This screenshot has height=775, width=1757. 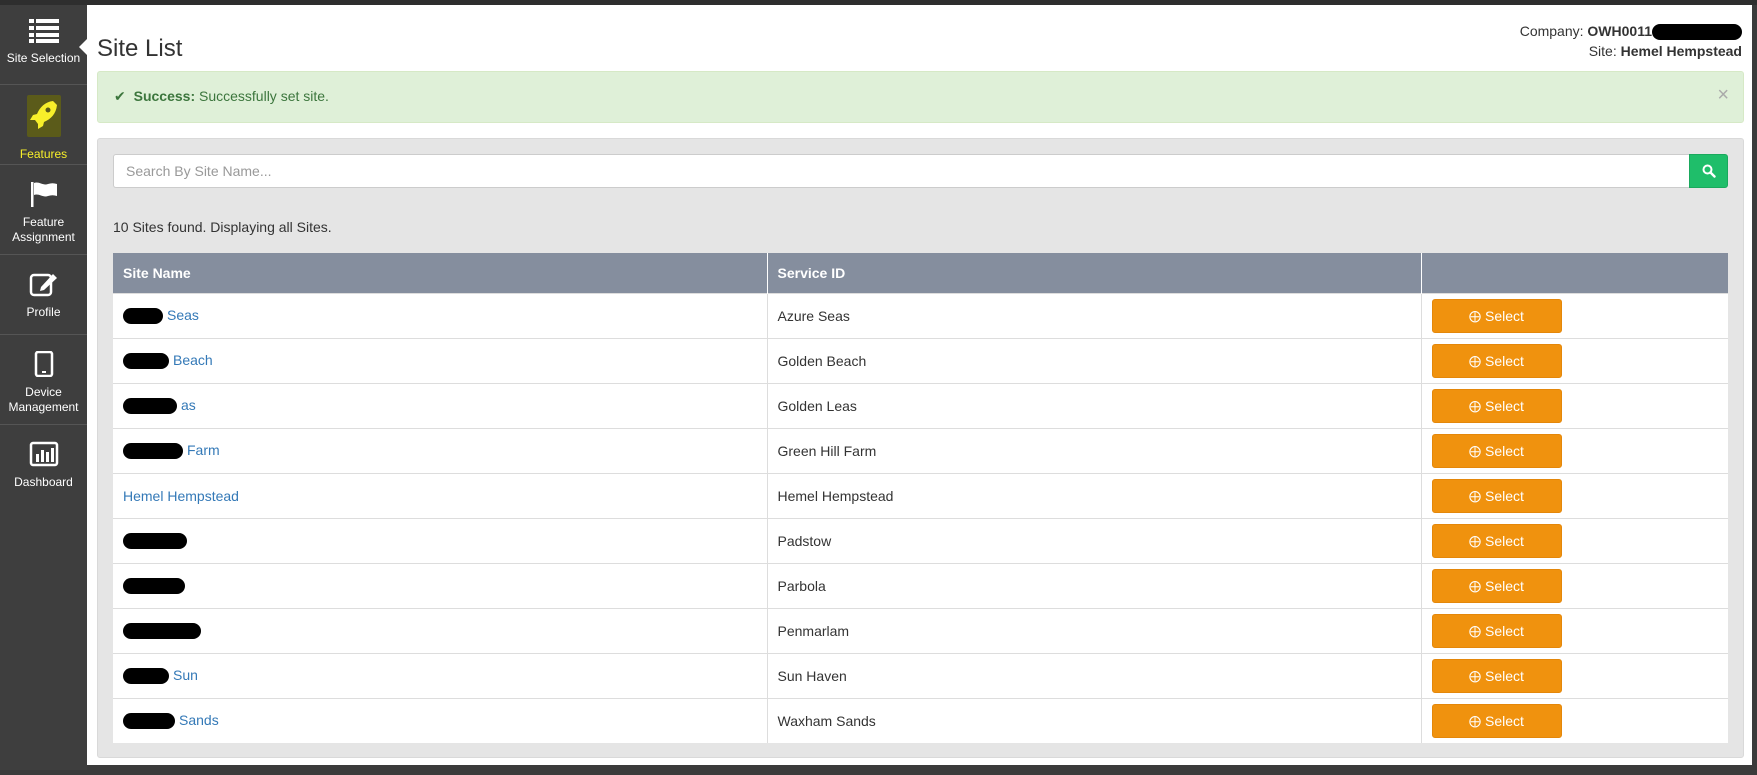 I want to click on column-header-service-id: Service ID, so click(x=1094, y=273).